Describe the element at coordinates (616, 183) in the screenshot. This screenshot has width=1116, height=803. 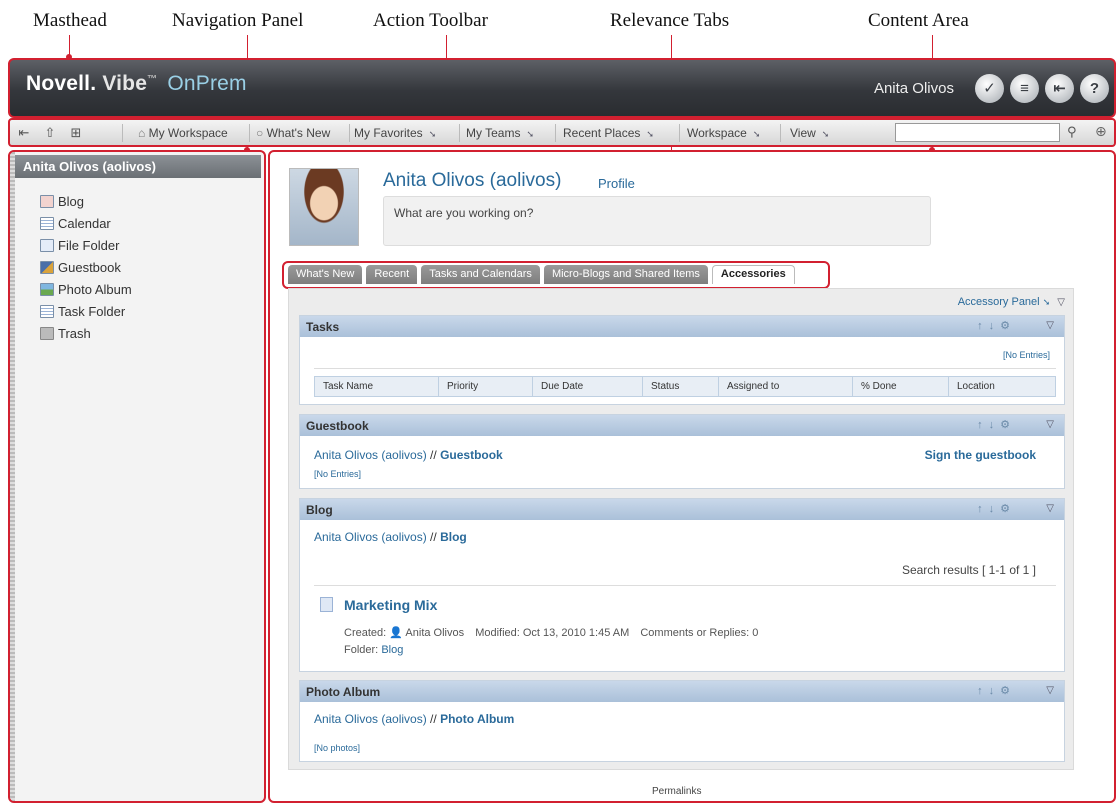
I see `profile-link: Profile` at that location.